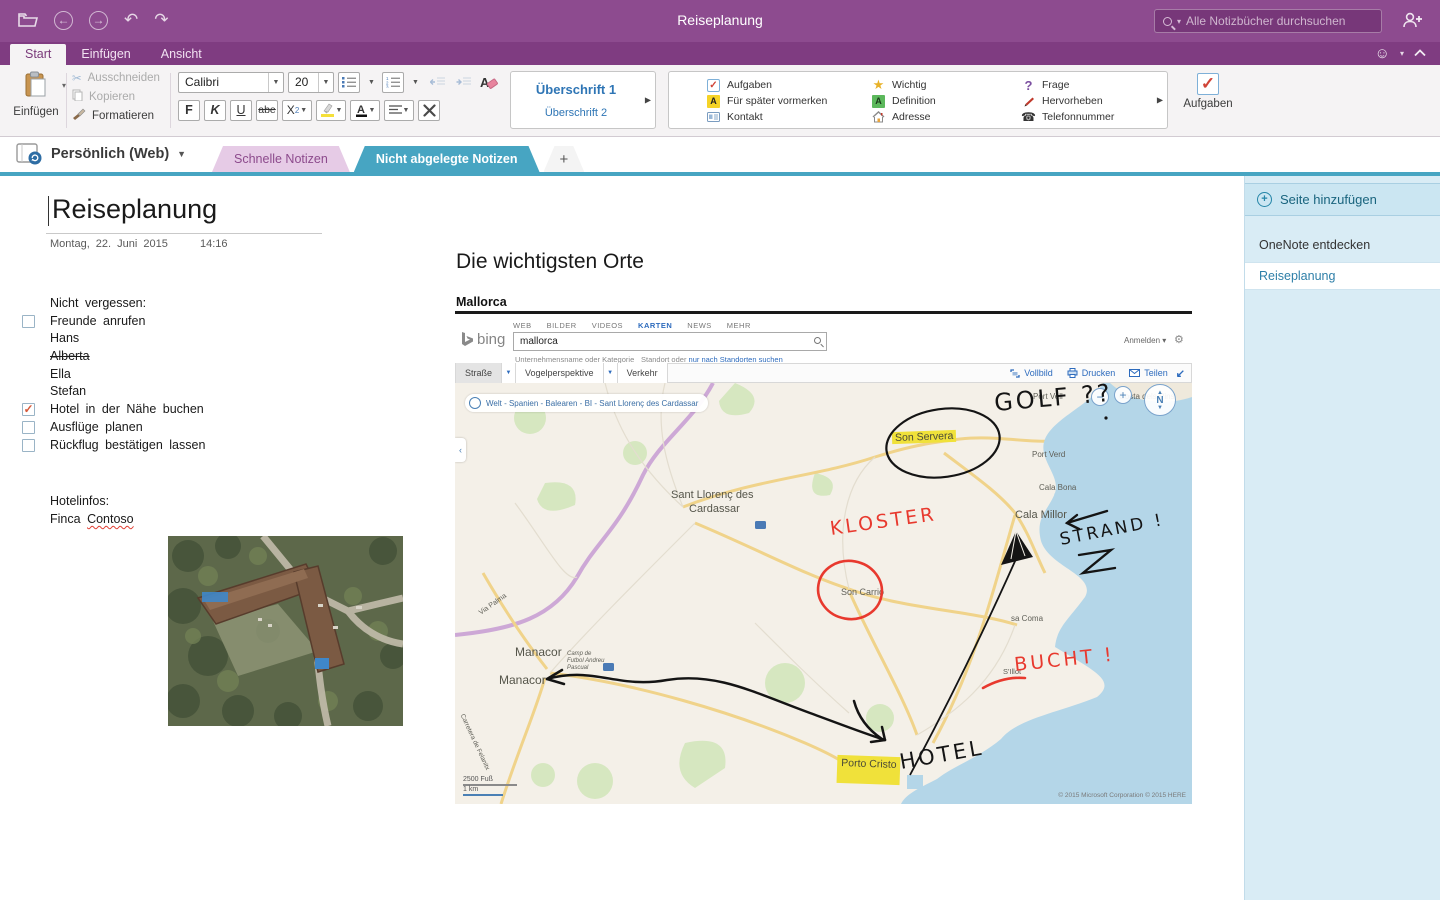 The image size is (1440, 900). I want to click on list-item-text: Rückflug bestätigen lassen, so click(127, 445).